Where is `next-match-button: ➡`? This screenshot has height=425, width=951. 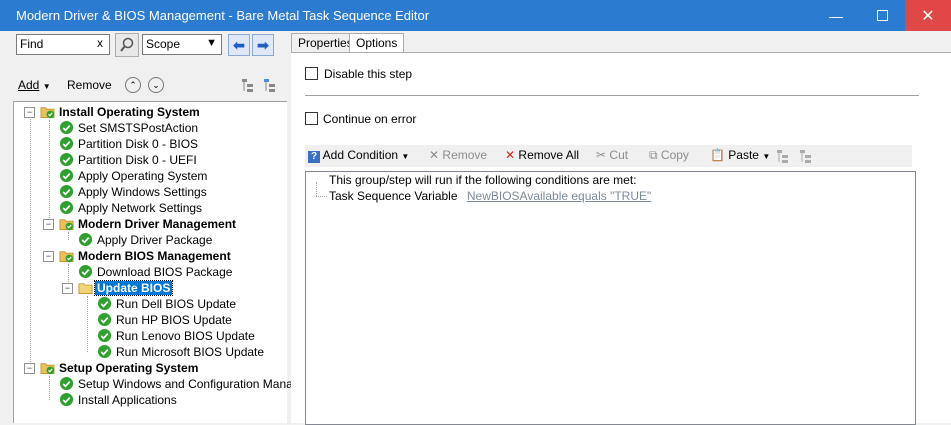
next-match-button: ➡ is located at coordinates (263, 45).